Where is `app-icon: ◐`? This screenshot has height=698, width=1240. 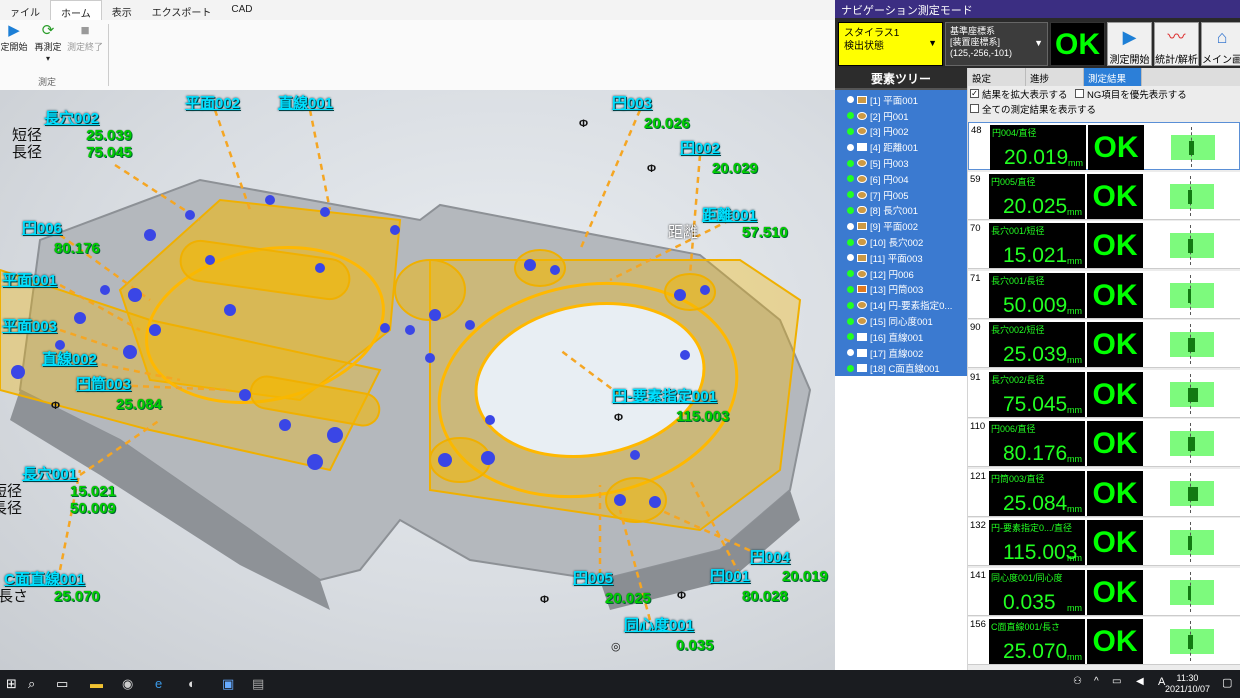
app-icon: ◐ is located at coordinates (192, 683).